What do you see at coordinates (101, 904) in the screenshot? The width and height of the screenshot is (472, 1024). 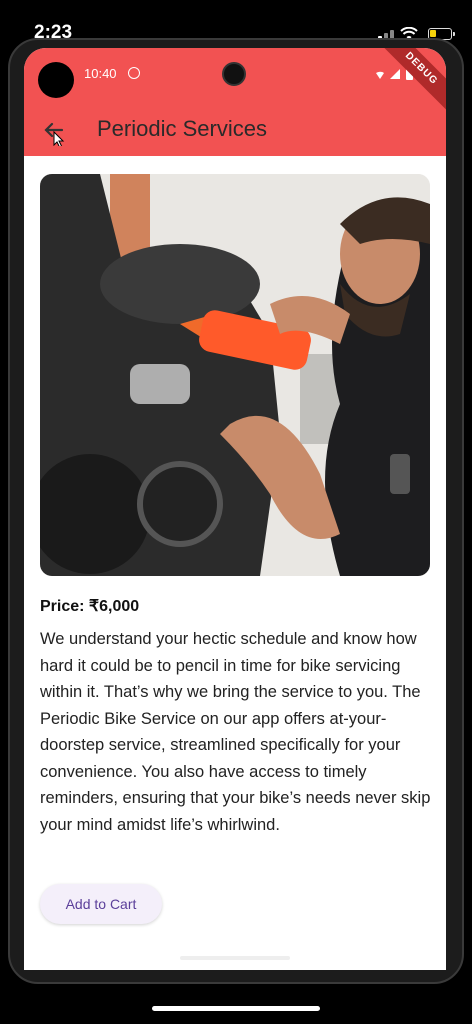 I see `add-to-cart-button: Add to Cart` at bounding box center [101, 904].